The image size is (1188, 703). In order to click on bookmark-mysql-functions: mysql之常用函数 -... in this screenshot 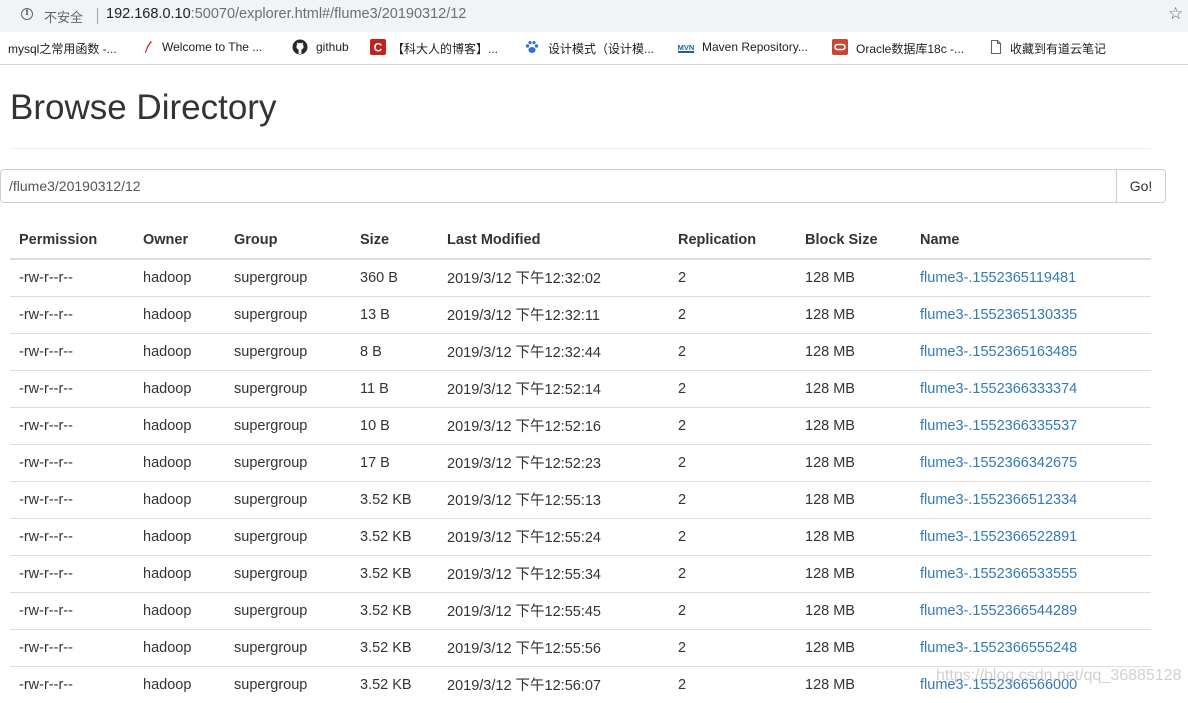, I will do `click(62, 48)`.